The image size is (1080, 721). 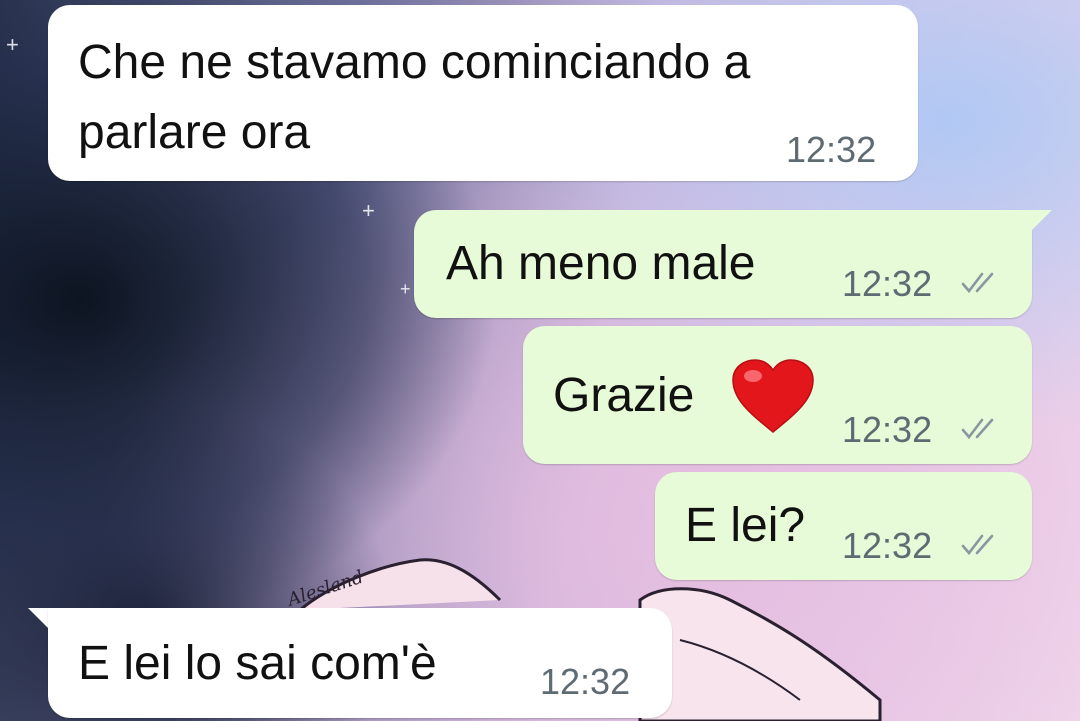 What do you see at coordinates (773, 396) in the screenshot?
I see `red-heart-icon` at bounding box center [773, 396].